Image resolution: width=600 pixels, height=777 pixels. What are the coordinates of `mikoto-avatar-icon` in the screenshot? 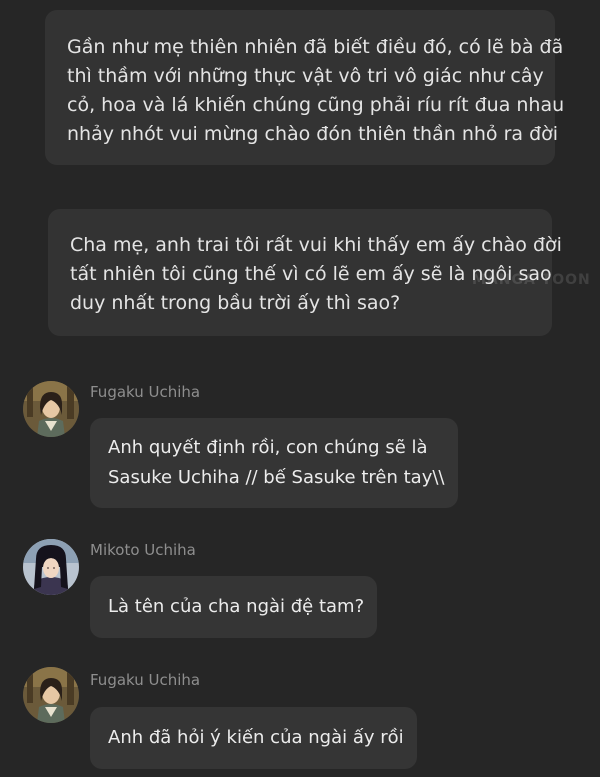 It's located at (51, 567).